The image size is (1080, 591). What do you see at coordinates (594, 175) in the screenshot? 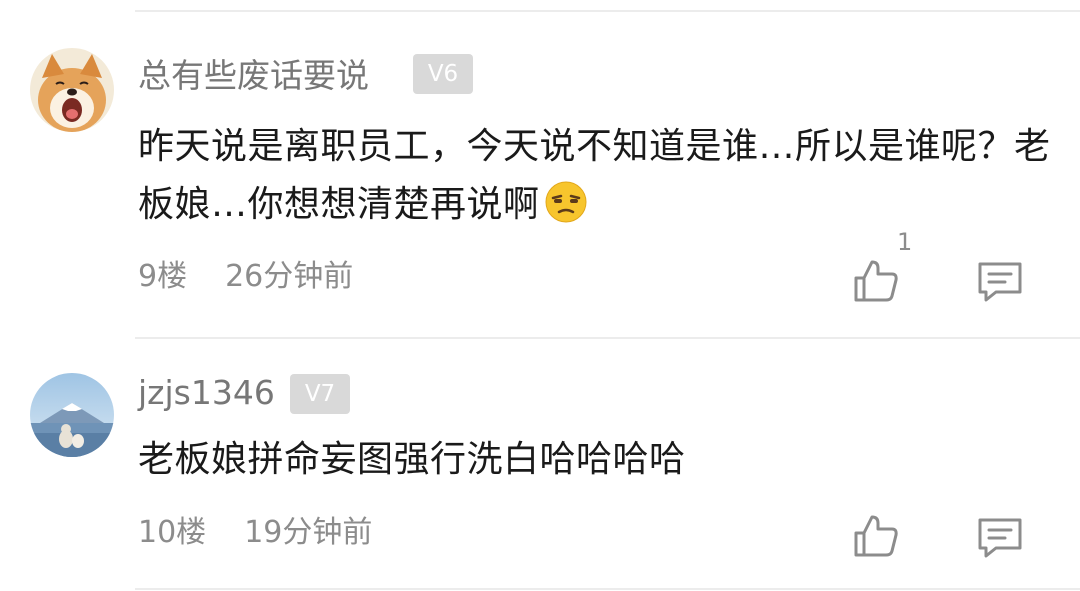
I see `comment-text-content: 昨天说是离职员工，今天说不知道是谁…所以是谁呢？老板娘…你想想清楚再说啊` at bounding box center [594, 175].